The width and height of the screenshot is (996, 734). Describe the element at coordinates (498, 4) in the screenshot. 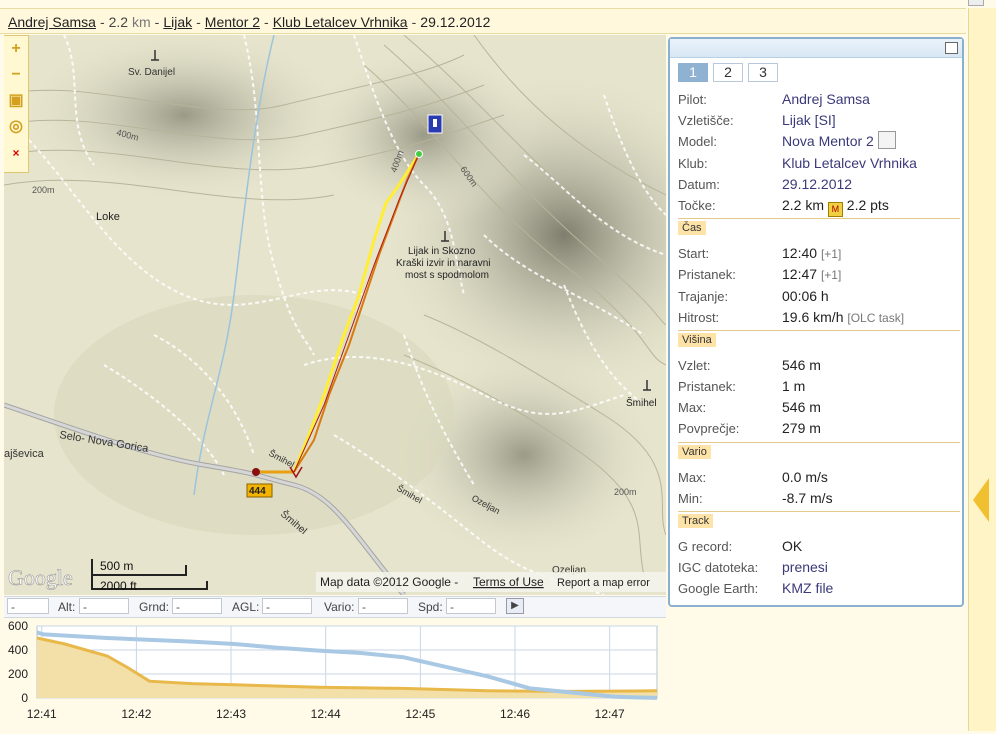

I see `window-top-strip` at that location.